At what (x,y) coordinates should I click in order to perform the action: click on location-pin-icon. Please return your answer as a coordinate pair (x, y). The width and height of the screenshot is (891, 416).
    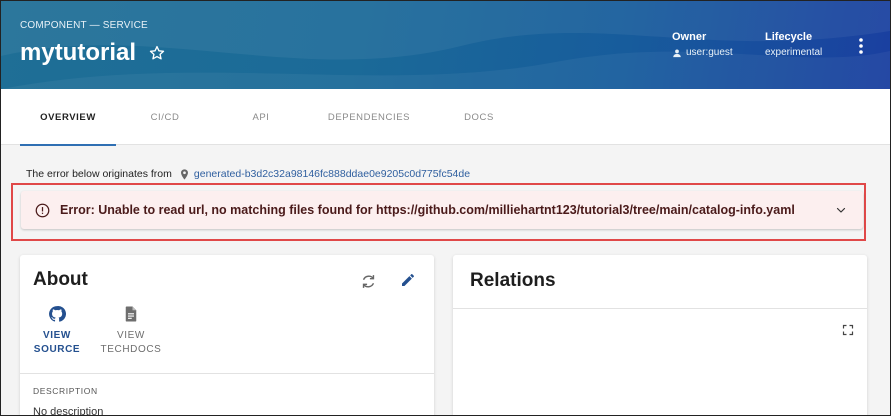
    Looking at the image, I should click on (184, 174).